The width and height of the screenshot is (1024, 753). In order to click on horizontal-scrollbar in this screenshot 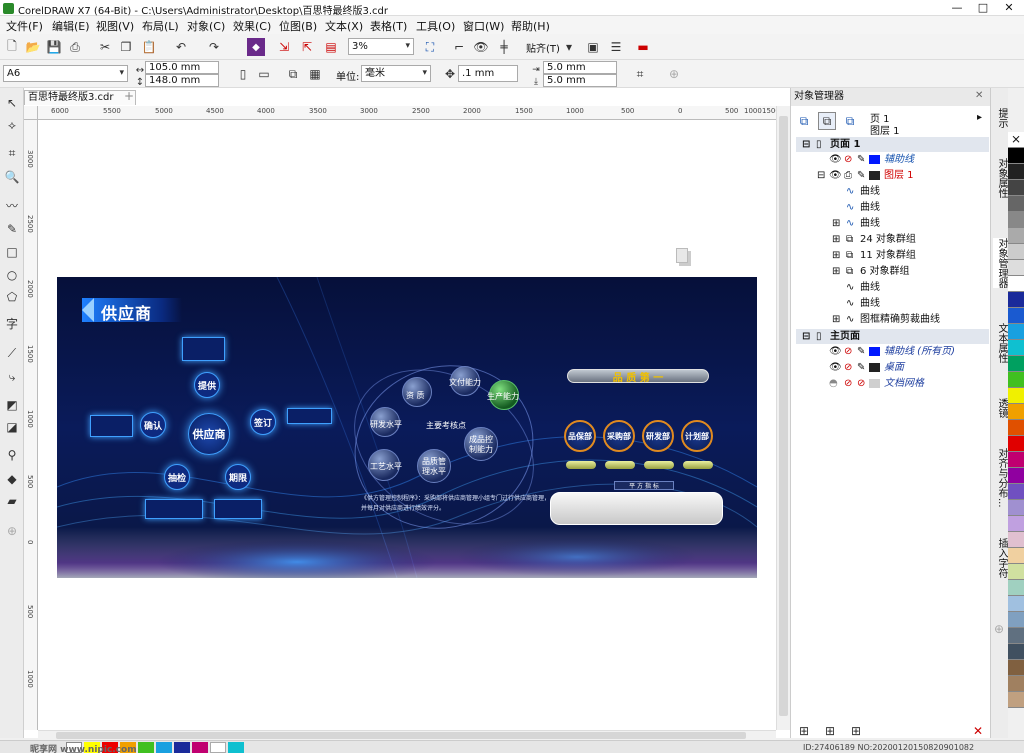, I will do `click(407, 735)`.